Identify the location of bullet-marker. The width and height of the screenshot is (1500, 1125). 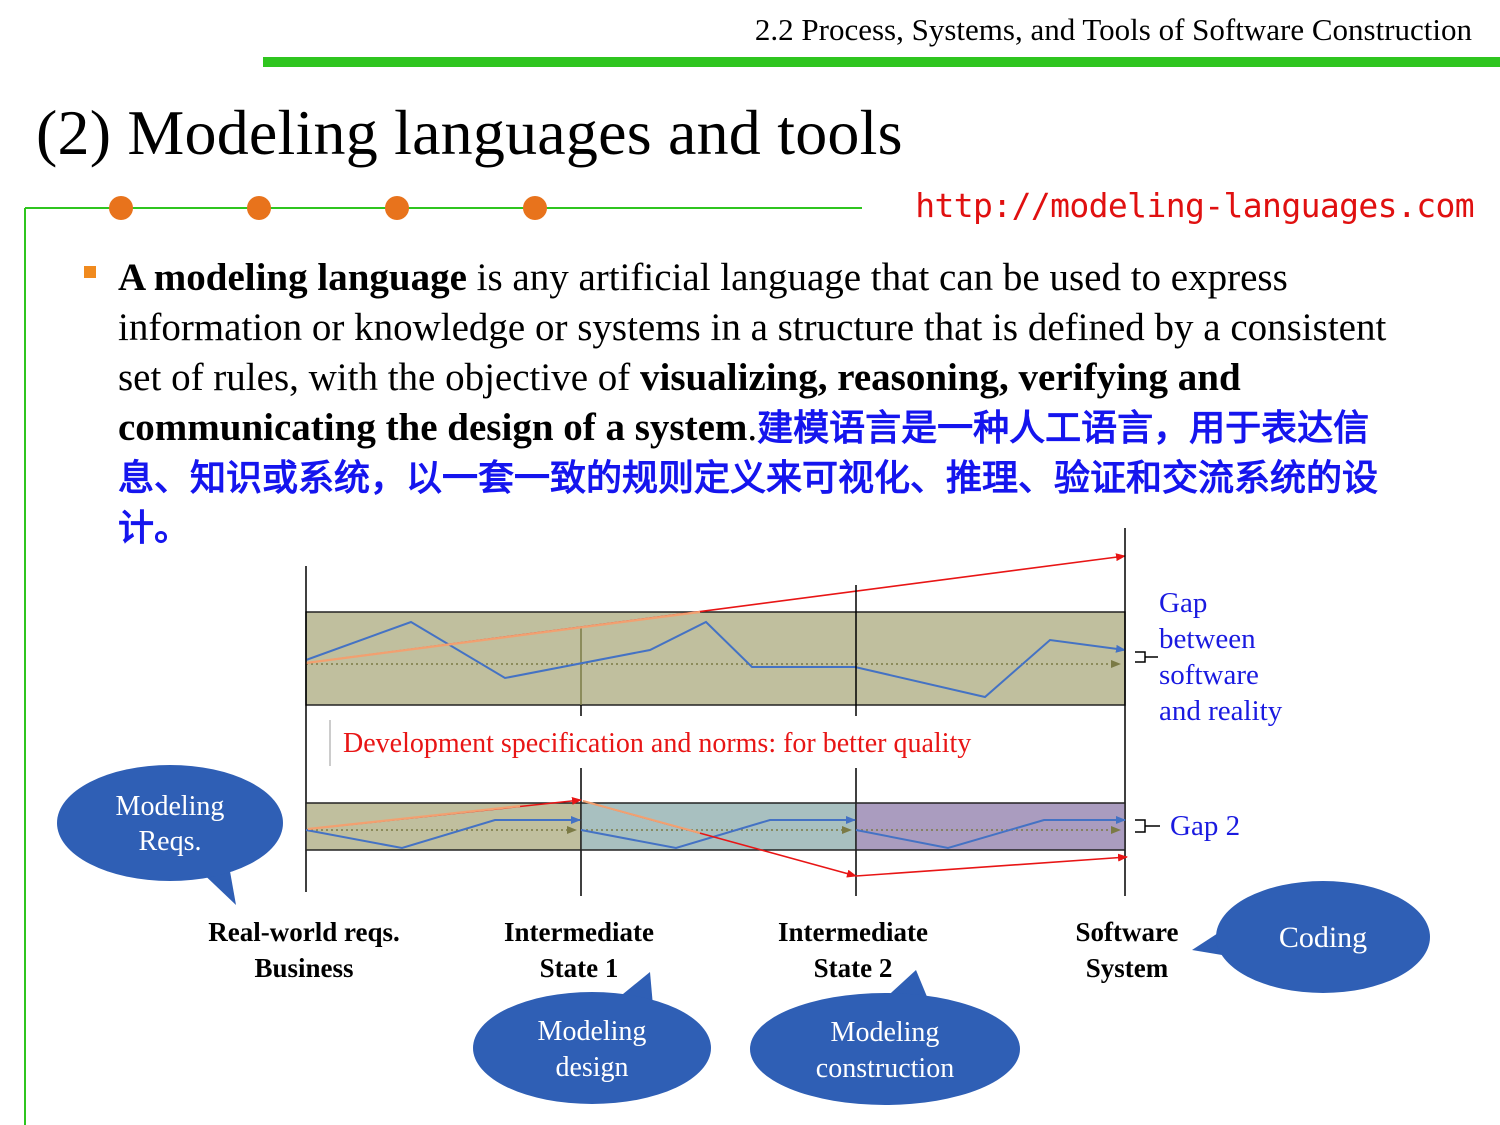
(90, 272).